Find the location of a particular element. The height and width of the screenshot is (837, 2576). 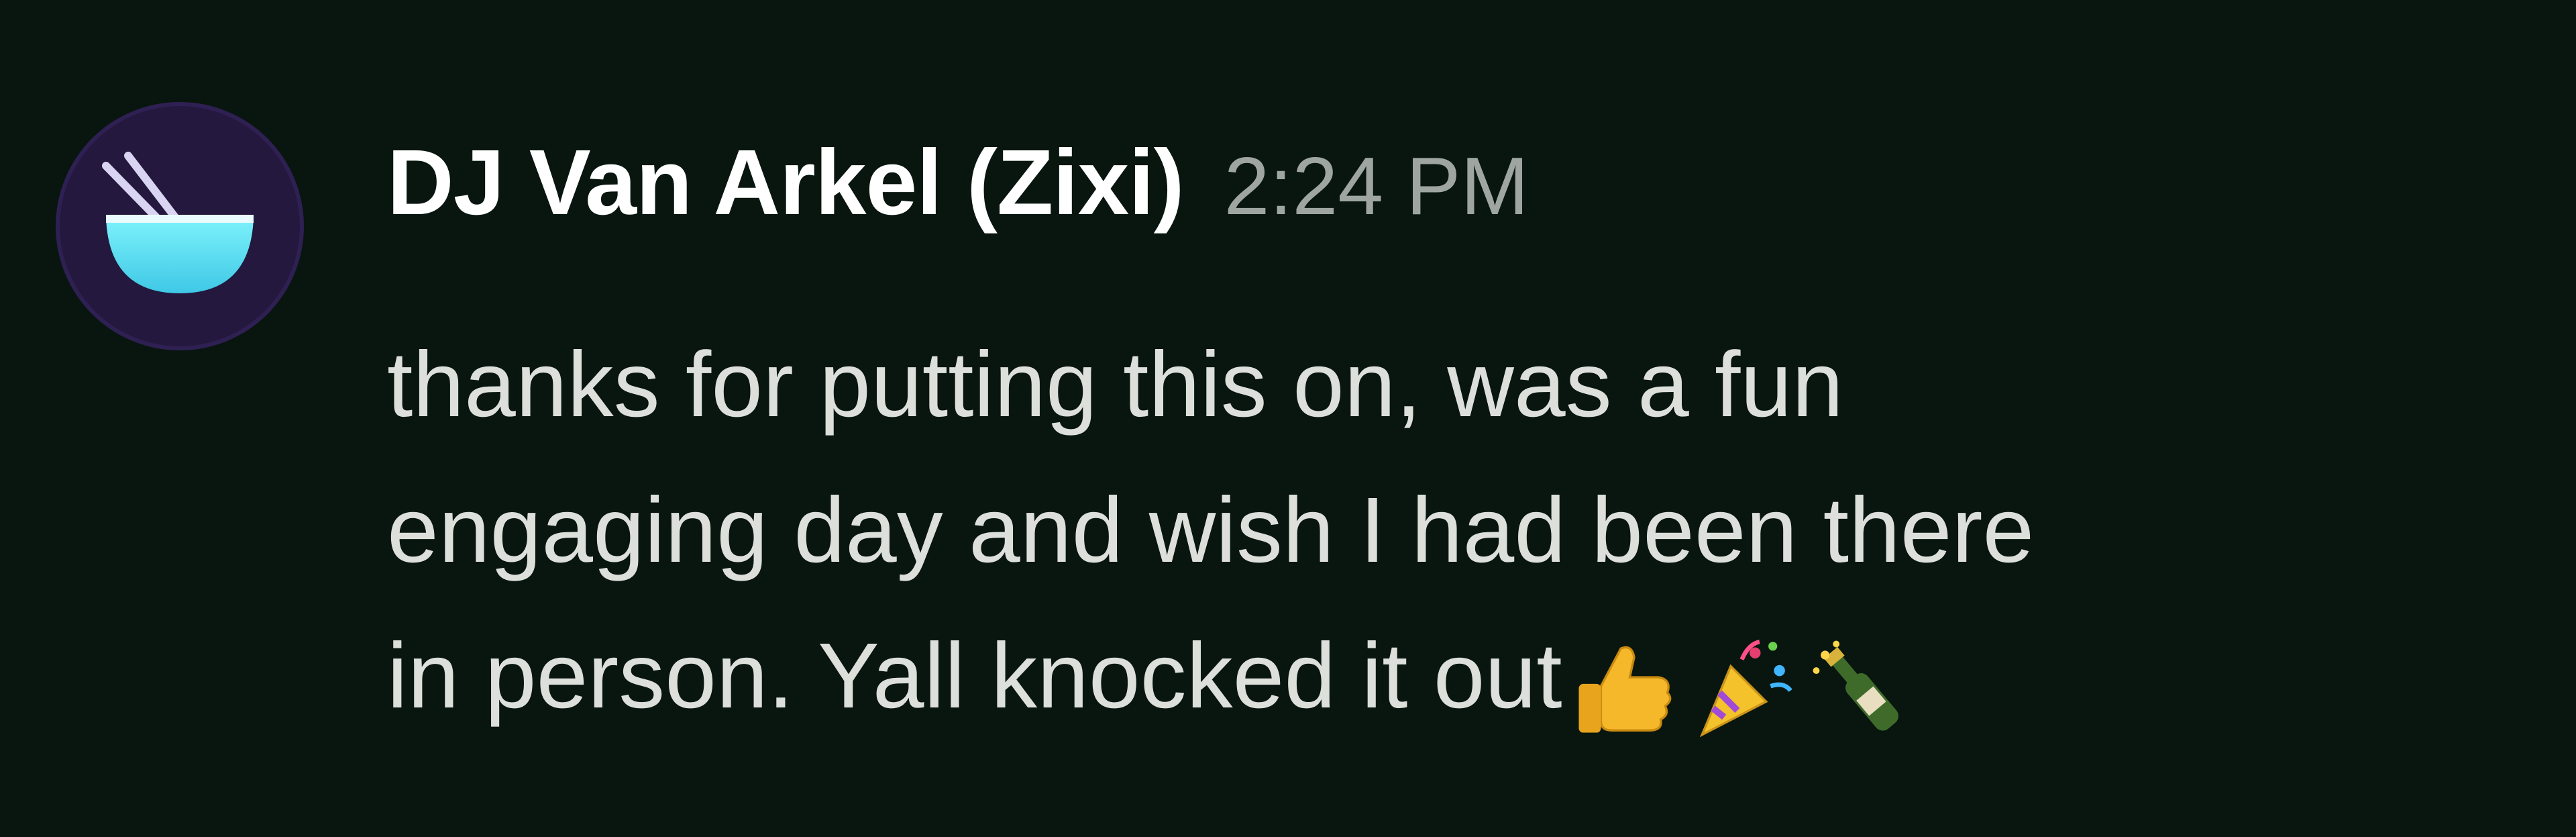

avatar is located at coordinates (180, 226).